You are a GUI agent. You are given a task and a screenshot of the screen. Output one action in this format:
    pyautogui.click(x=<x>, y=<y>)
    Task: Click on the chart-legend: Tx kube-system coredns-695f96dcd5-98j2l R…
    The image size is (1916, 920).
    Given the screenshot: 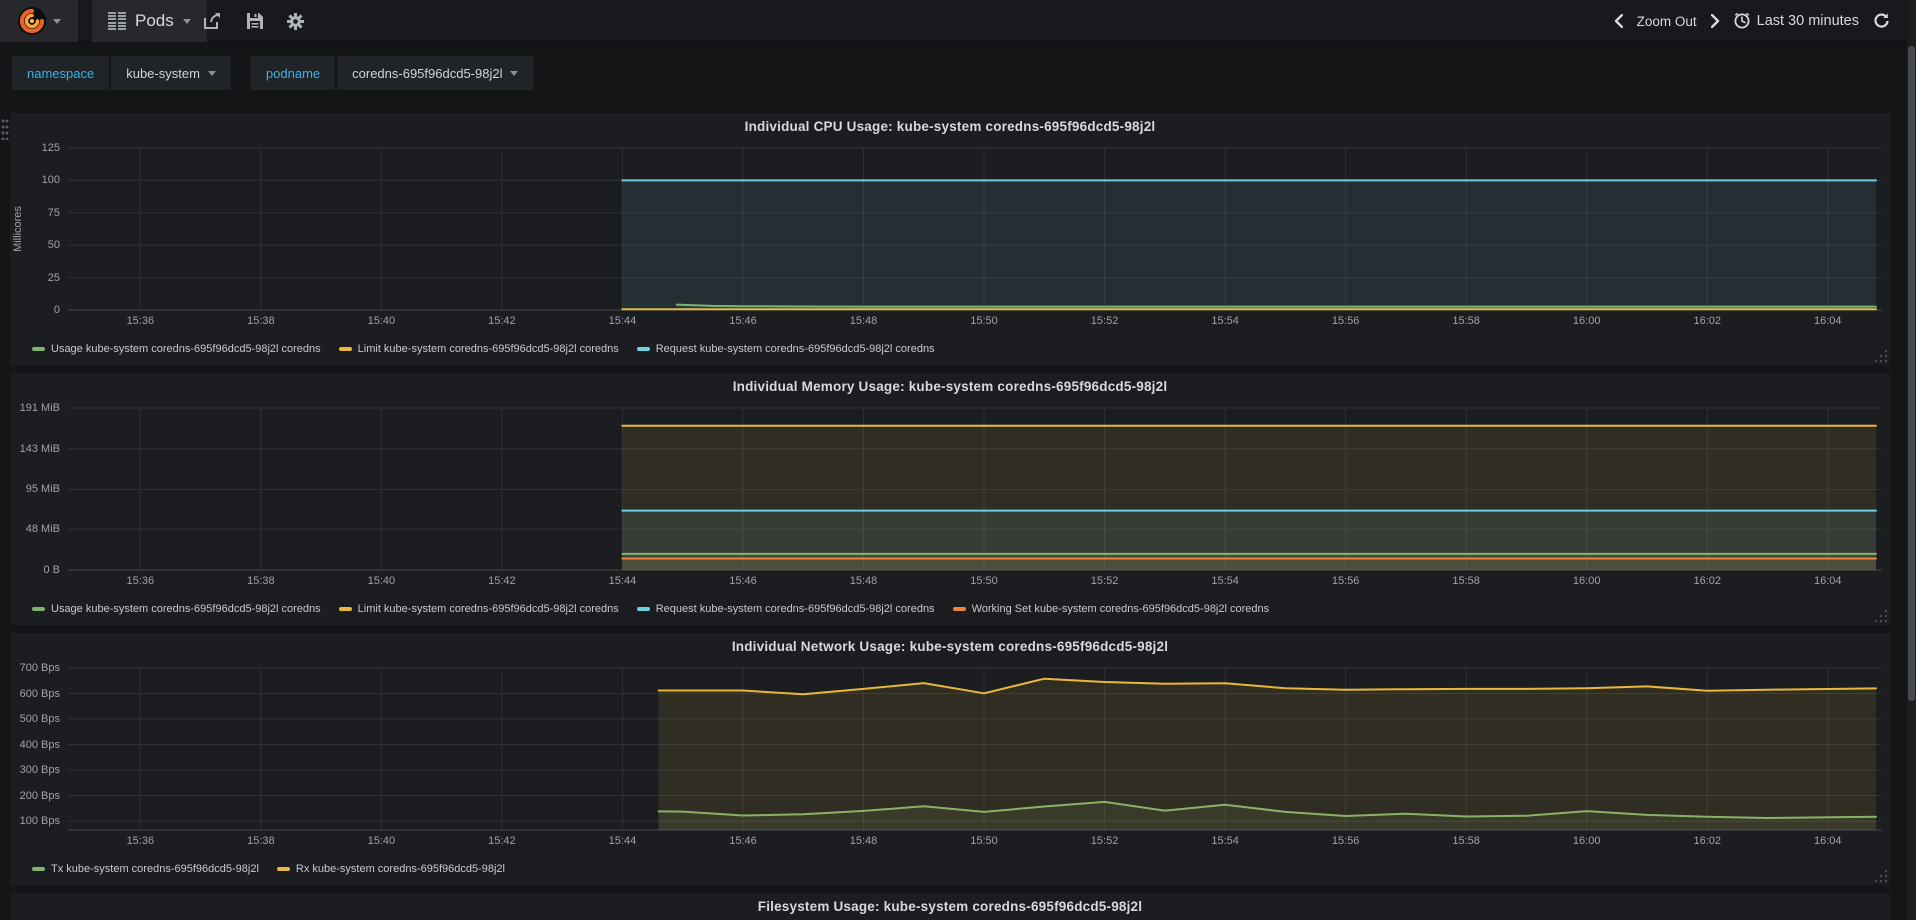 What is the action you would take?
    pyautogui.click(x=268, y=869)
    